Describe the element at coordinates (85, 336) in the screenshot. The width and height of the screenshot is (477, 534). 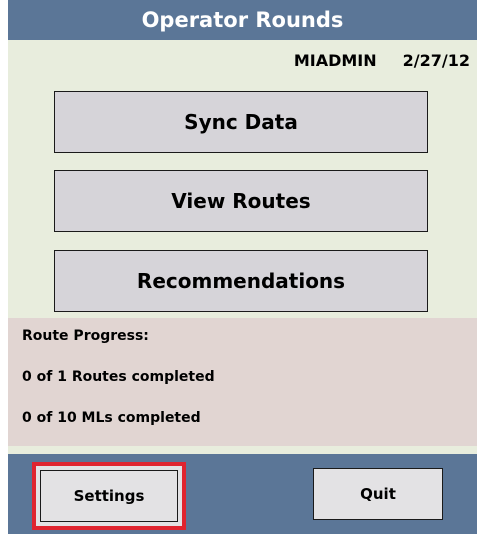
I see `route-progress-title: Route Progress:` at that location.